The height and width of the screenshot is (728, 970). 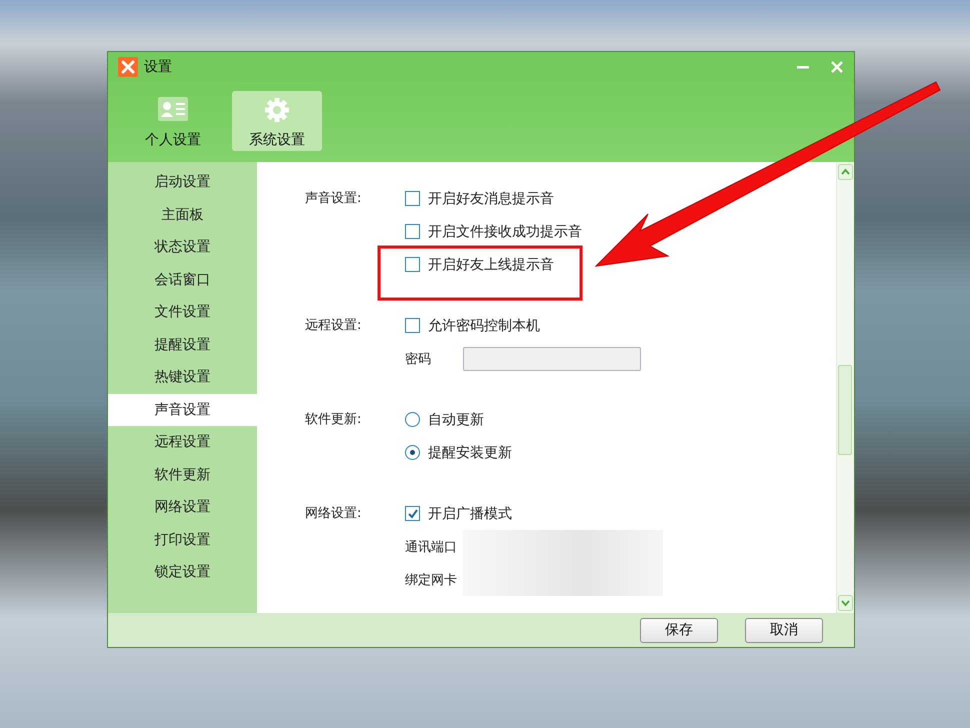 I want to click on save-button: 保存, so click(x=679, y=630).